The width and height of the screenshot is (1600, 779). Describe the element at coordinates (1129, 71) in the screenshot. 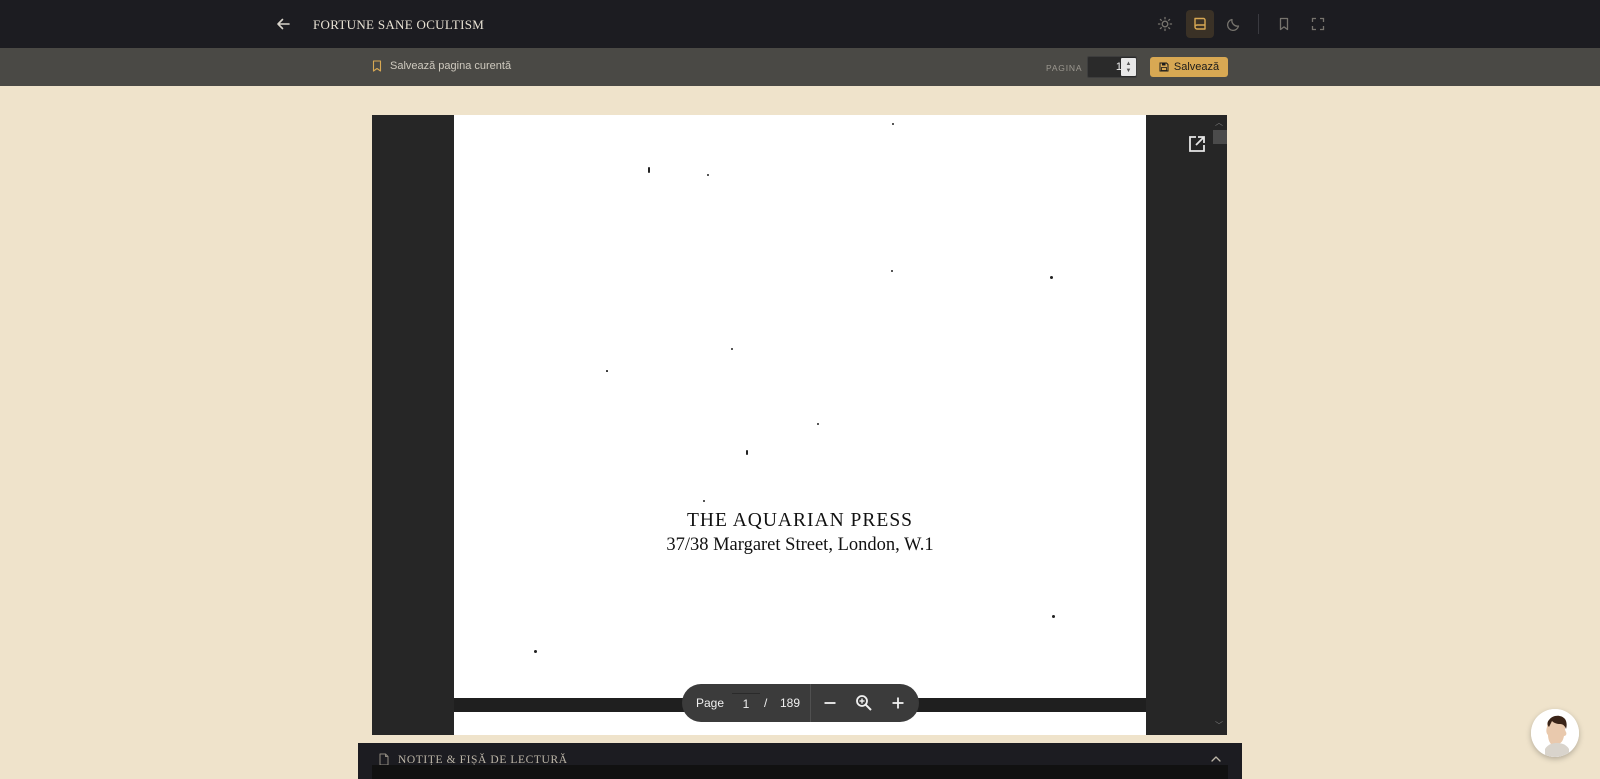

I see `stepper-down-icon: ▼` at that location.